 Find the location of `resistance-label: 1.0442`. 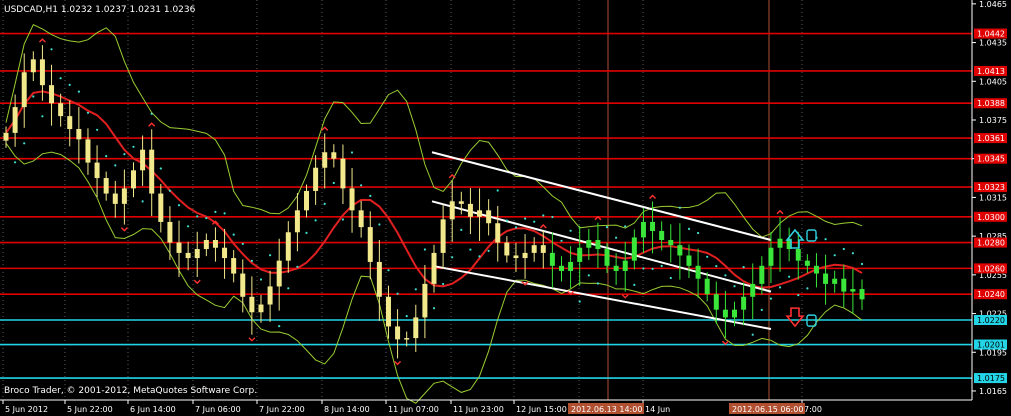

resistance-label: 1.0442 is located at coordinates (991, 34).